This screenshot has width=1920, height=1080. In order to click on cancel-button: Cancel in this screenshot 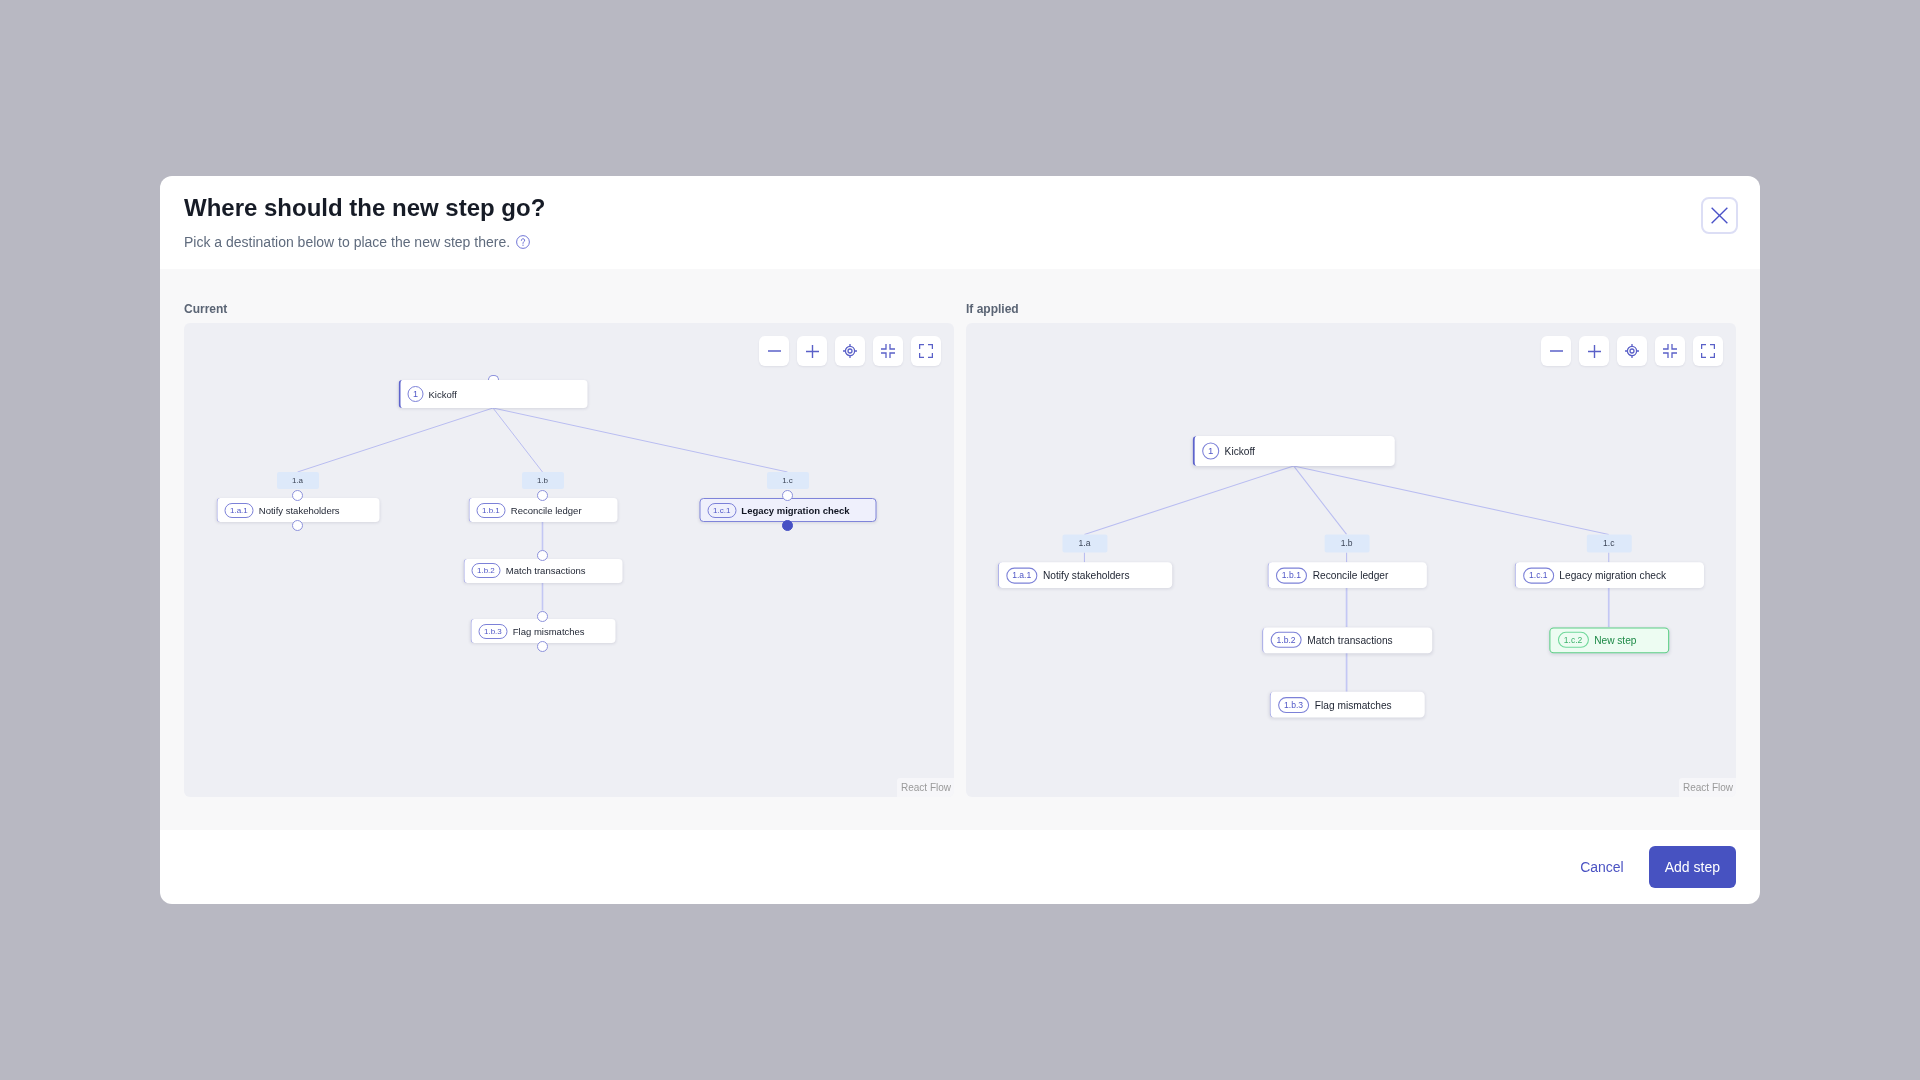, I will do `click(1602, 867)`.